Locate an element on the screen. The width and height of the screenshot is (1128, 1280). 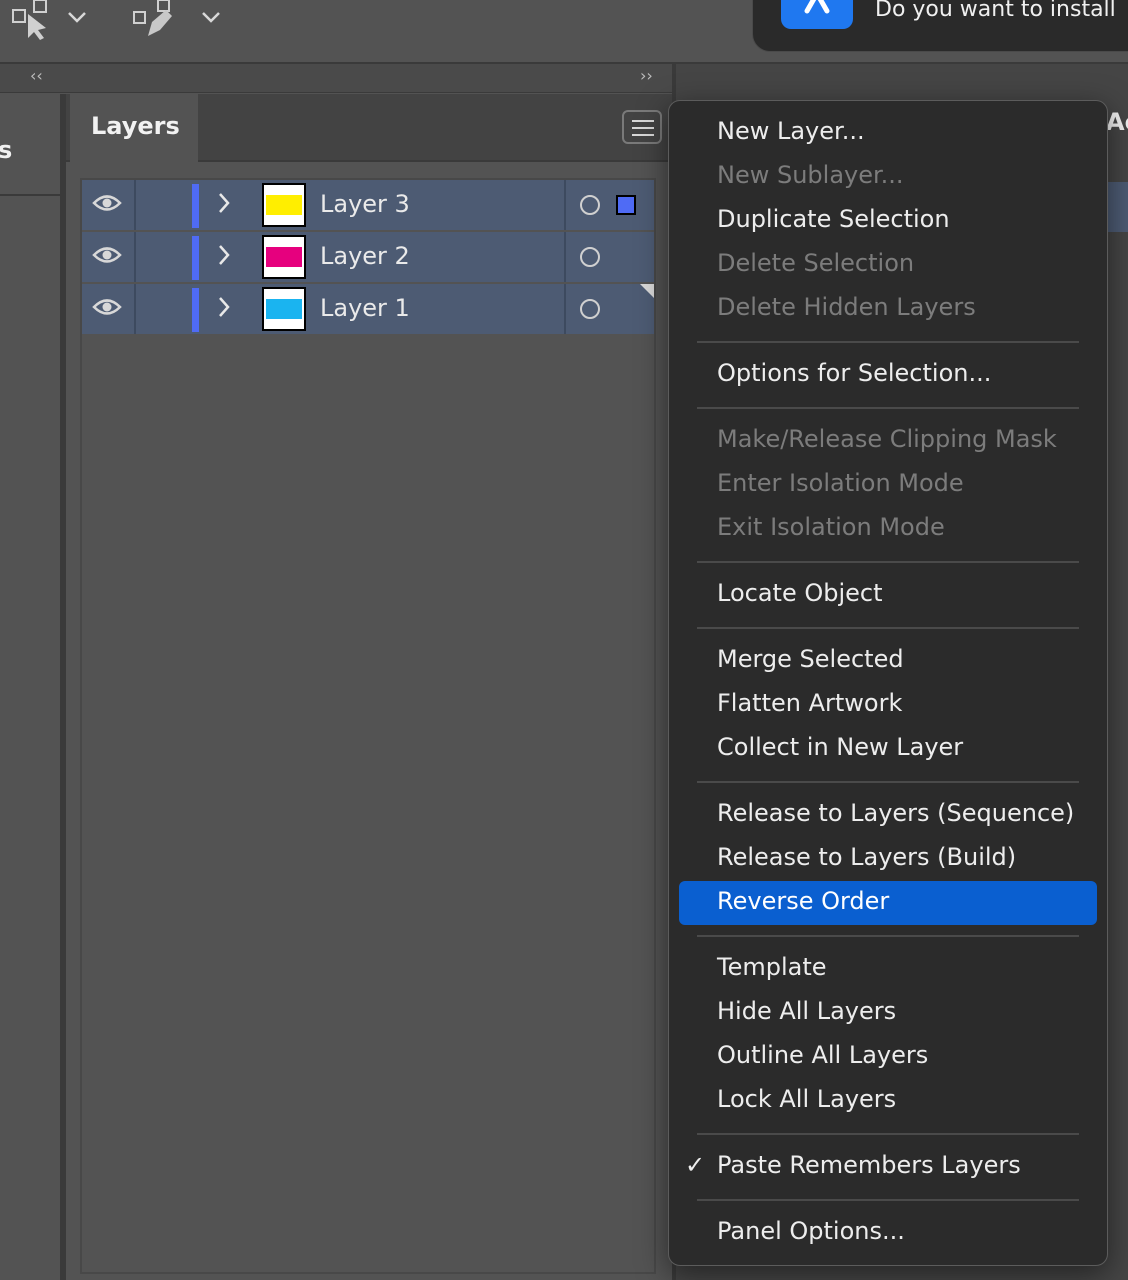
menu-item-reverse-order: Reverse Order is located at coordinates (888, 903).